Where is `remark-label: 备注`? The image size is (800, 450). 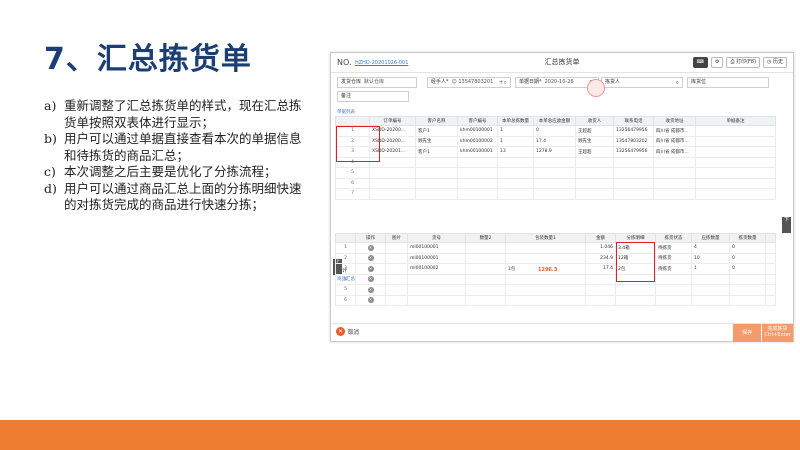
remark-label: 备注 is located at coordinates (346, 96).